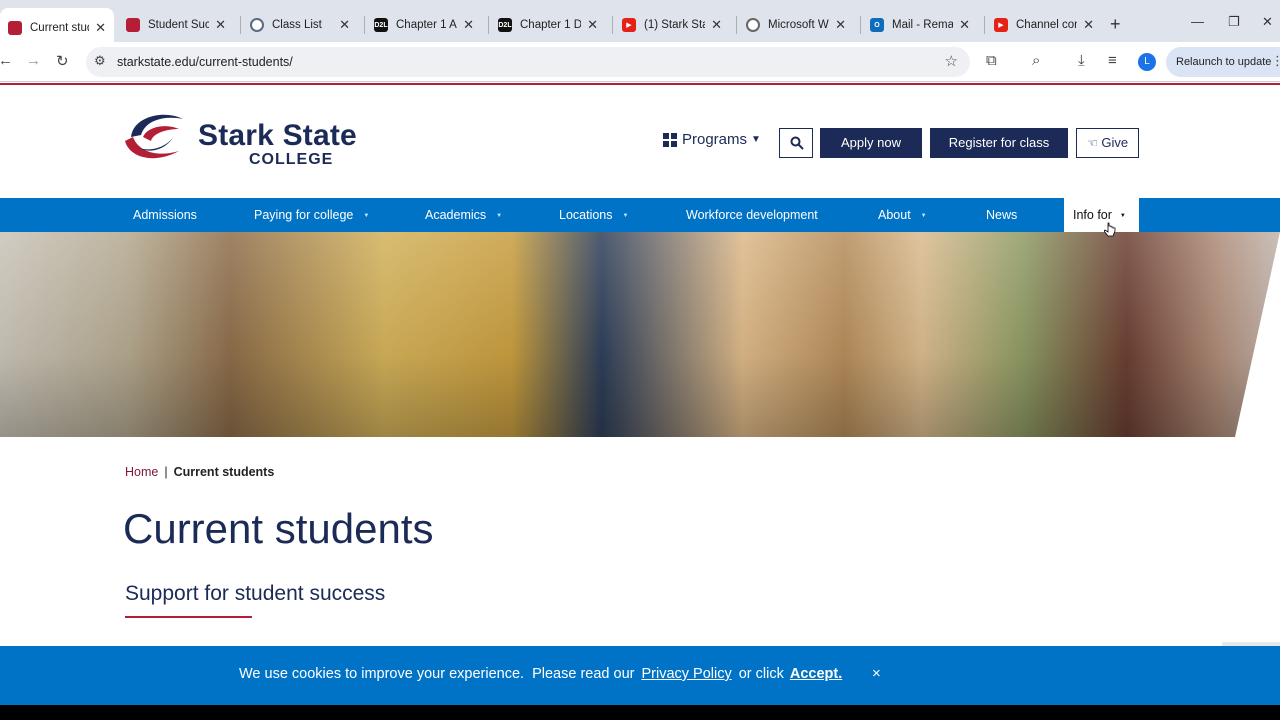  Describe the element at coordinates (258, 138) in the screenshot. I see `stark-state-logo: Stark State COLLEGE` at that location.